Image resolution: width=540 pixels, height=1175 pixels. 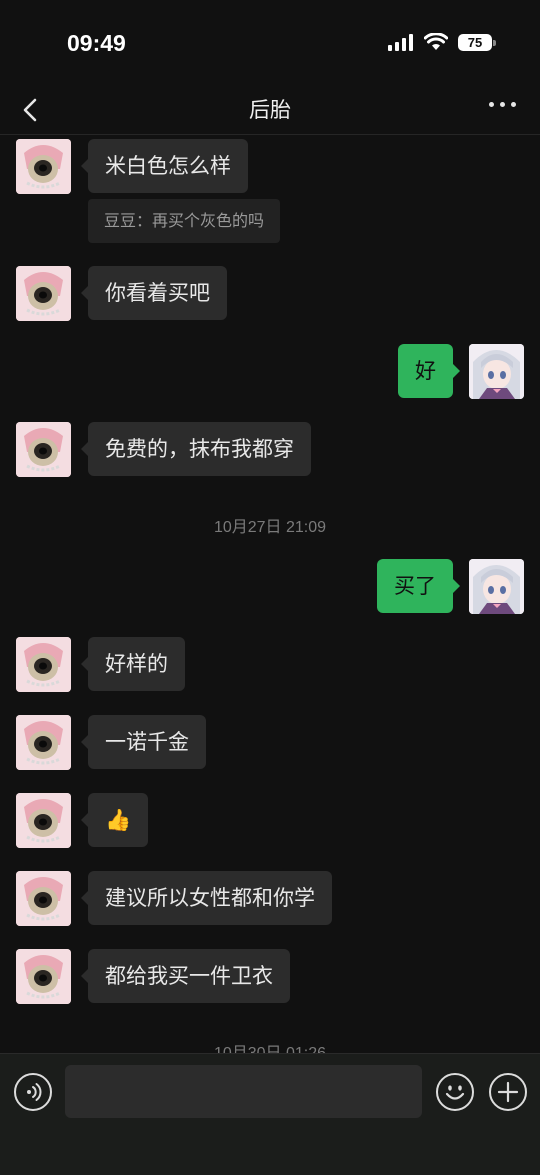 What do you see at coordinates (196, 449) in the screenshot?
I see `message-bubble-incoming: 免费的，抹布我都穿` at bounding box center [196, 449].